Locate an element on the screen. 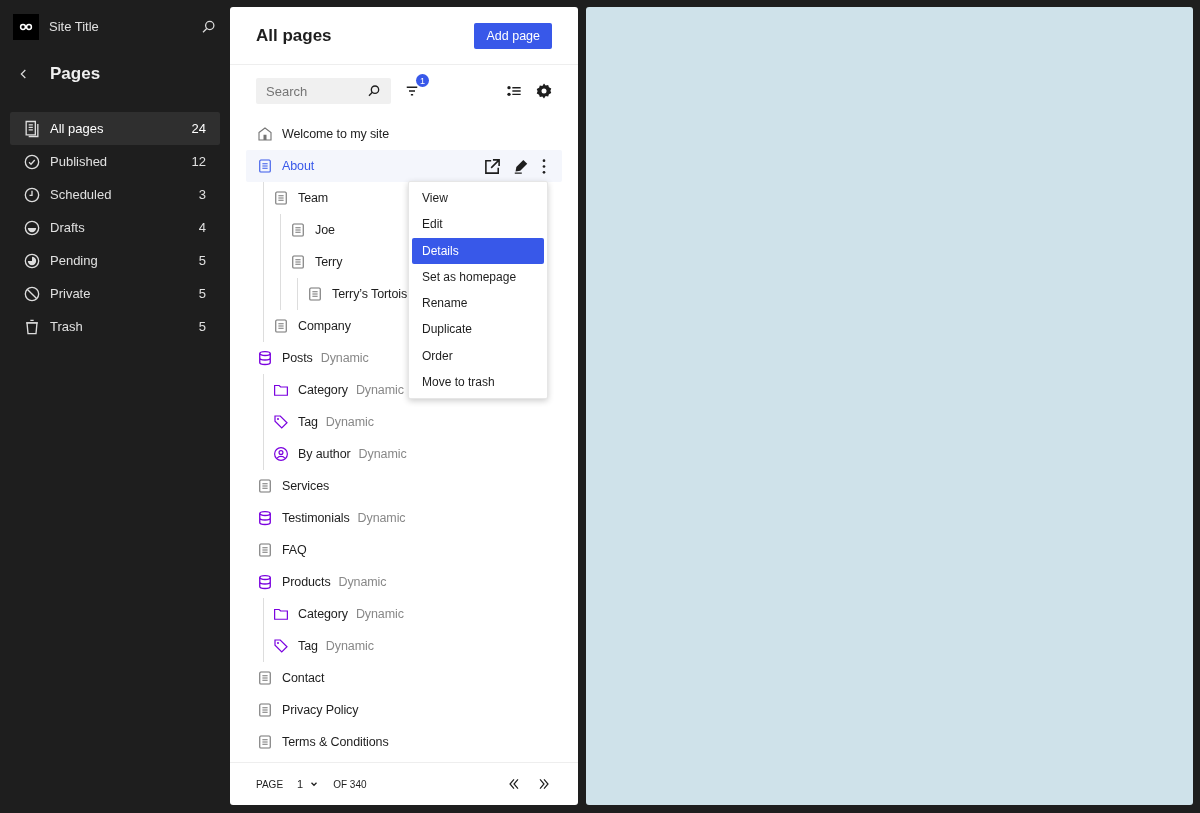  page-tree-item: Posts Dynamic is located at coordinates (310, 358).